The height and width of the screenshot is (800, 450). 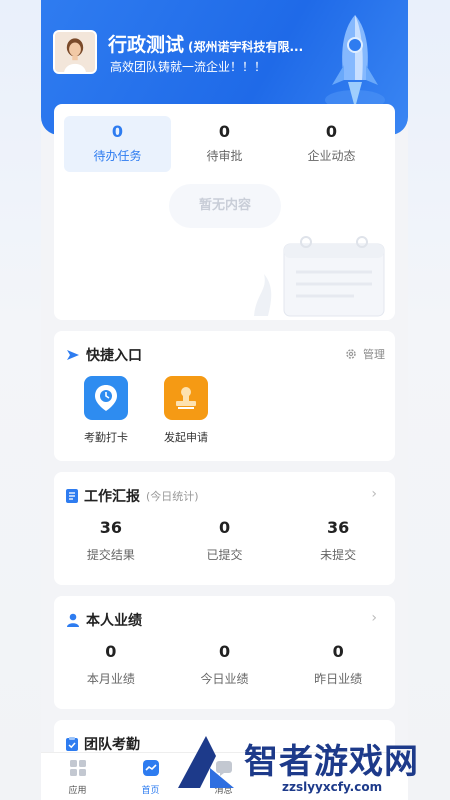 What do you see at coordinates (72, 744) in the screenshot?
I see `clipboard-check-icon` at bounding box center [72, 744].